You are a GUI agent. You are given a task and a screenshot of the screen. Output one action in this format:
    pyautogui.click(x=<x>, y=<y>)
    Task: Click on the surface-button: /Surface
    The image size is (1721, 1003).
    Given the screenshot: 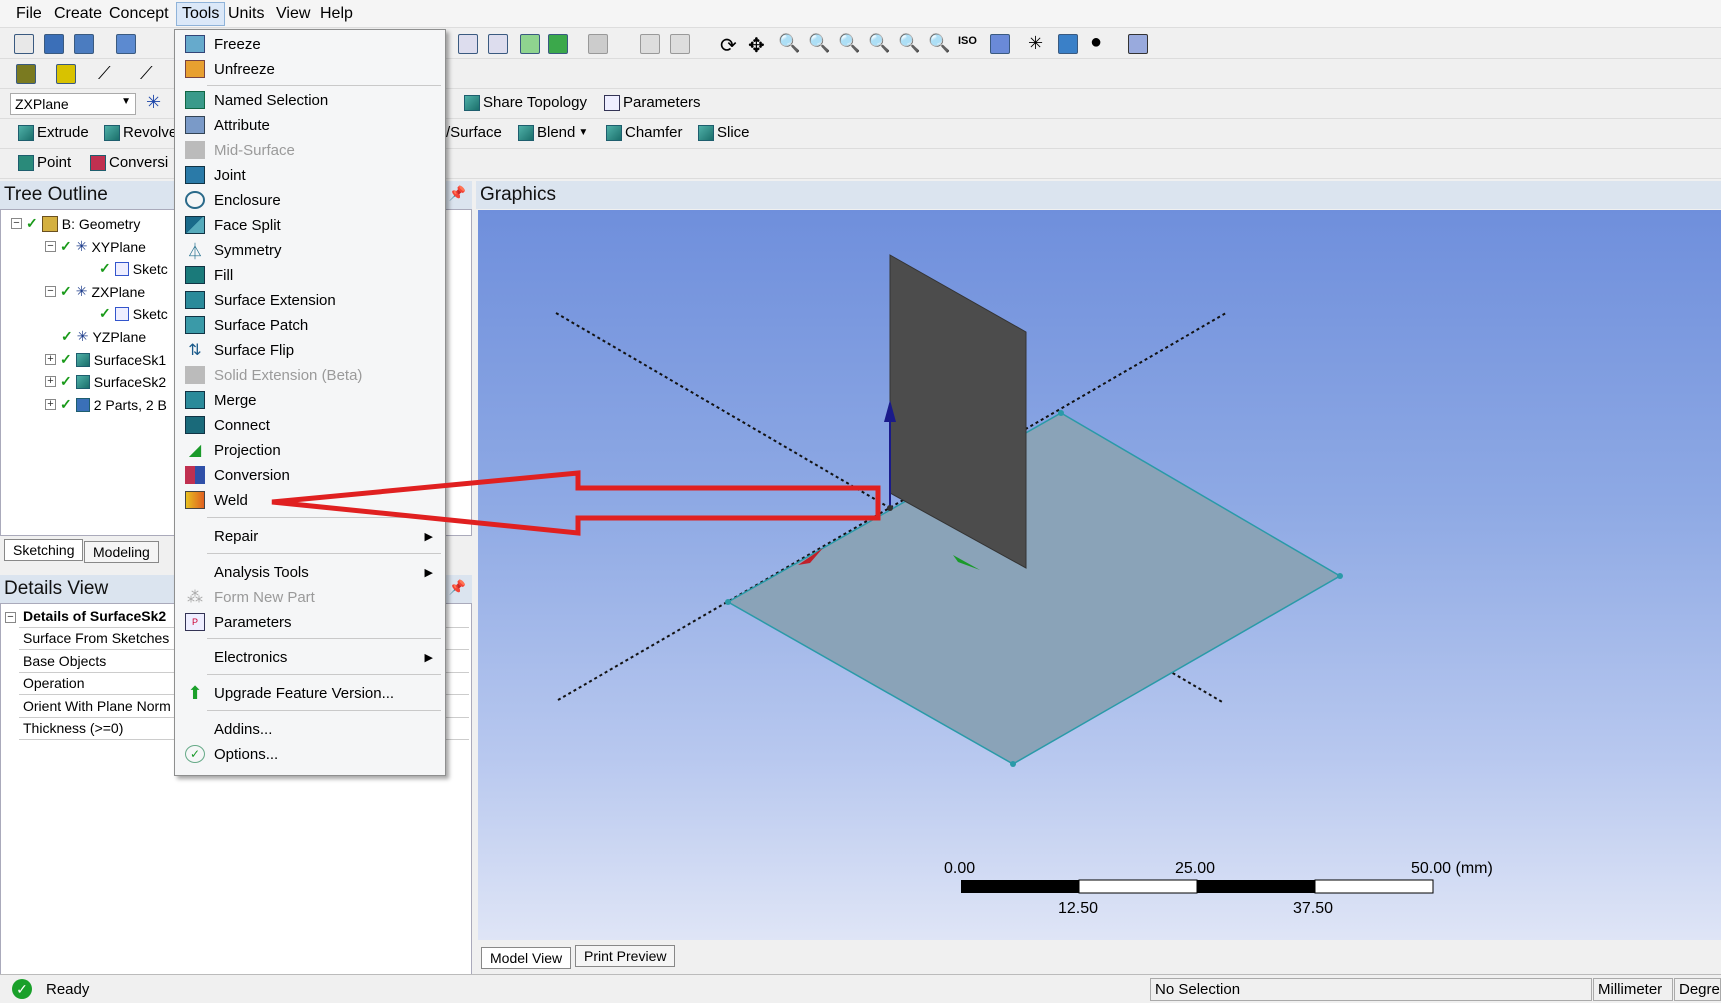 What is the action you would take?
    pyautogui.click(x=474, y=132)
    